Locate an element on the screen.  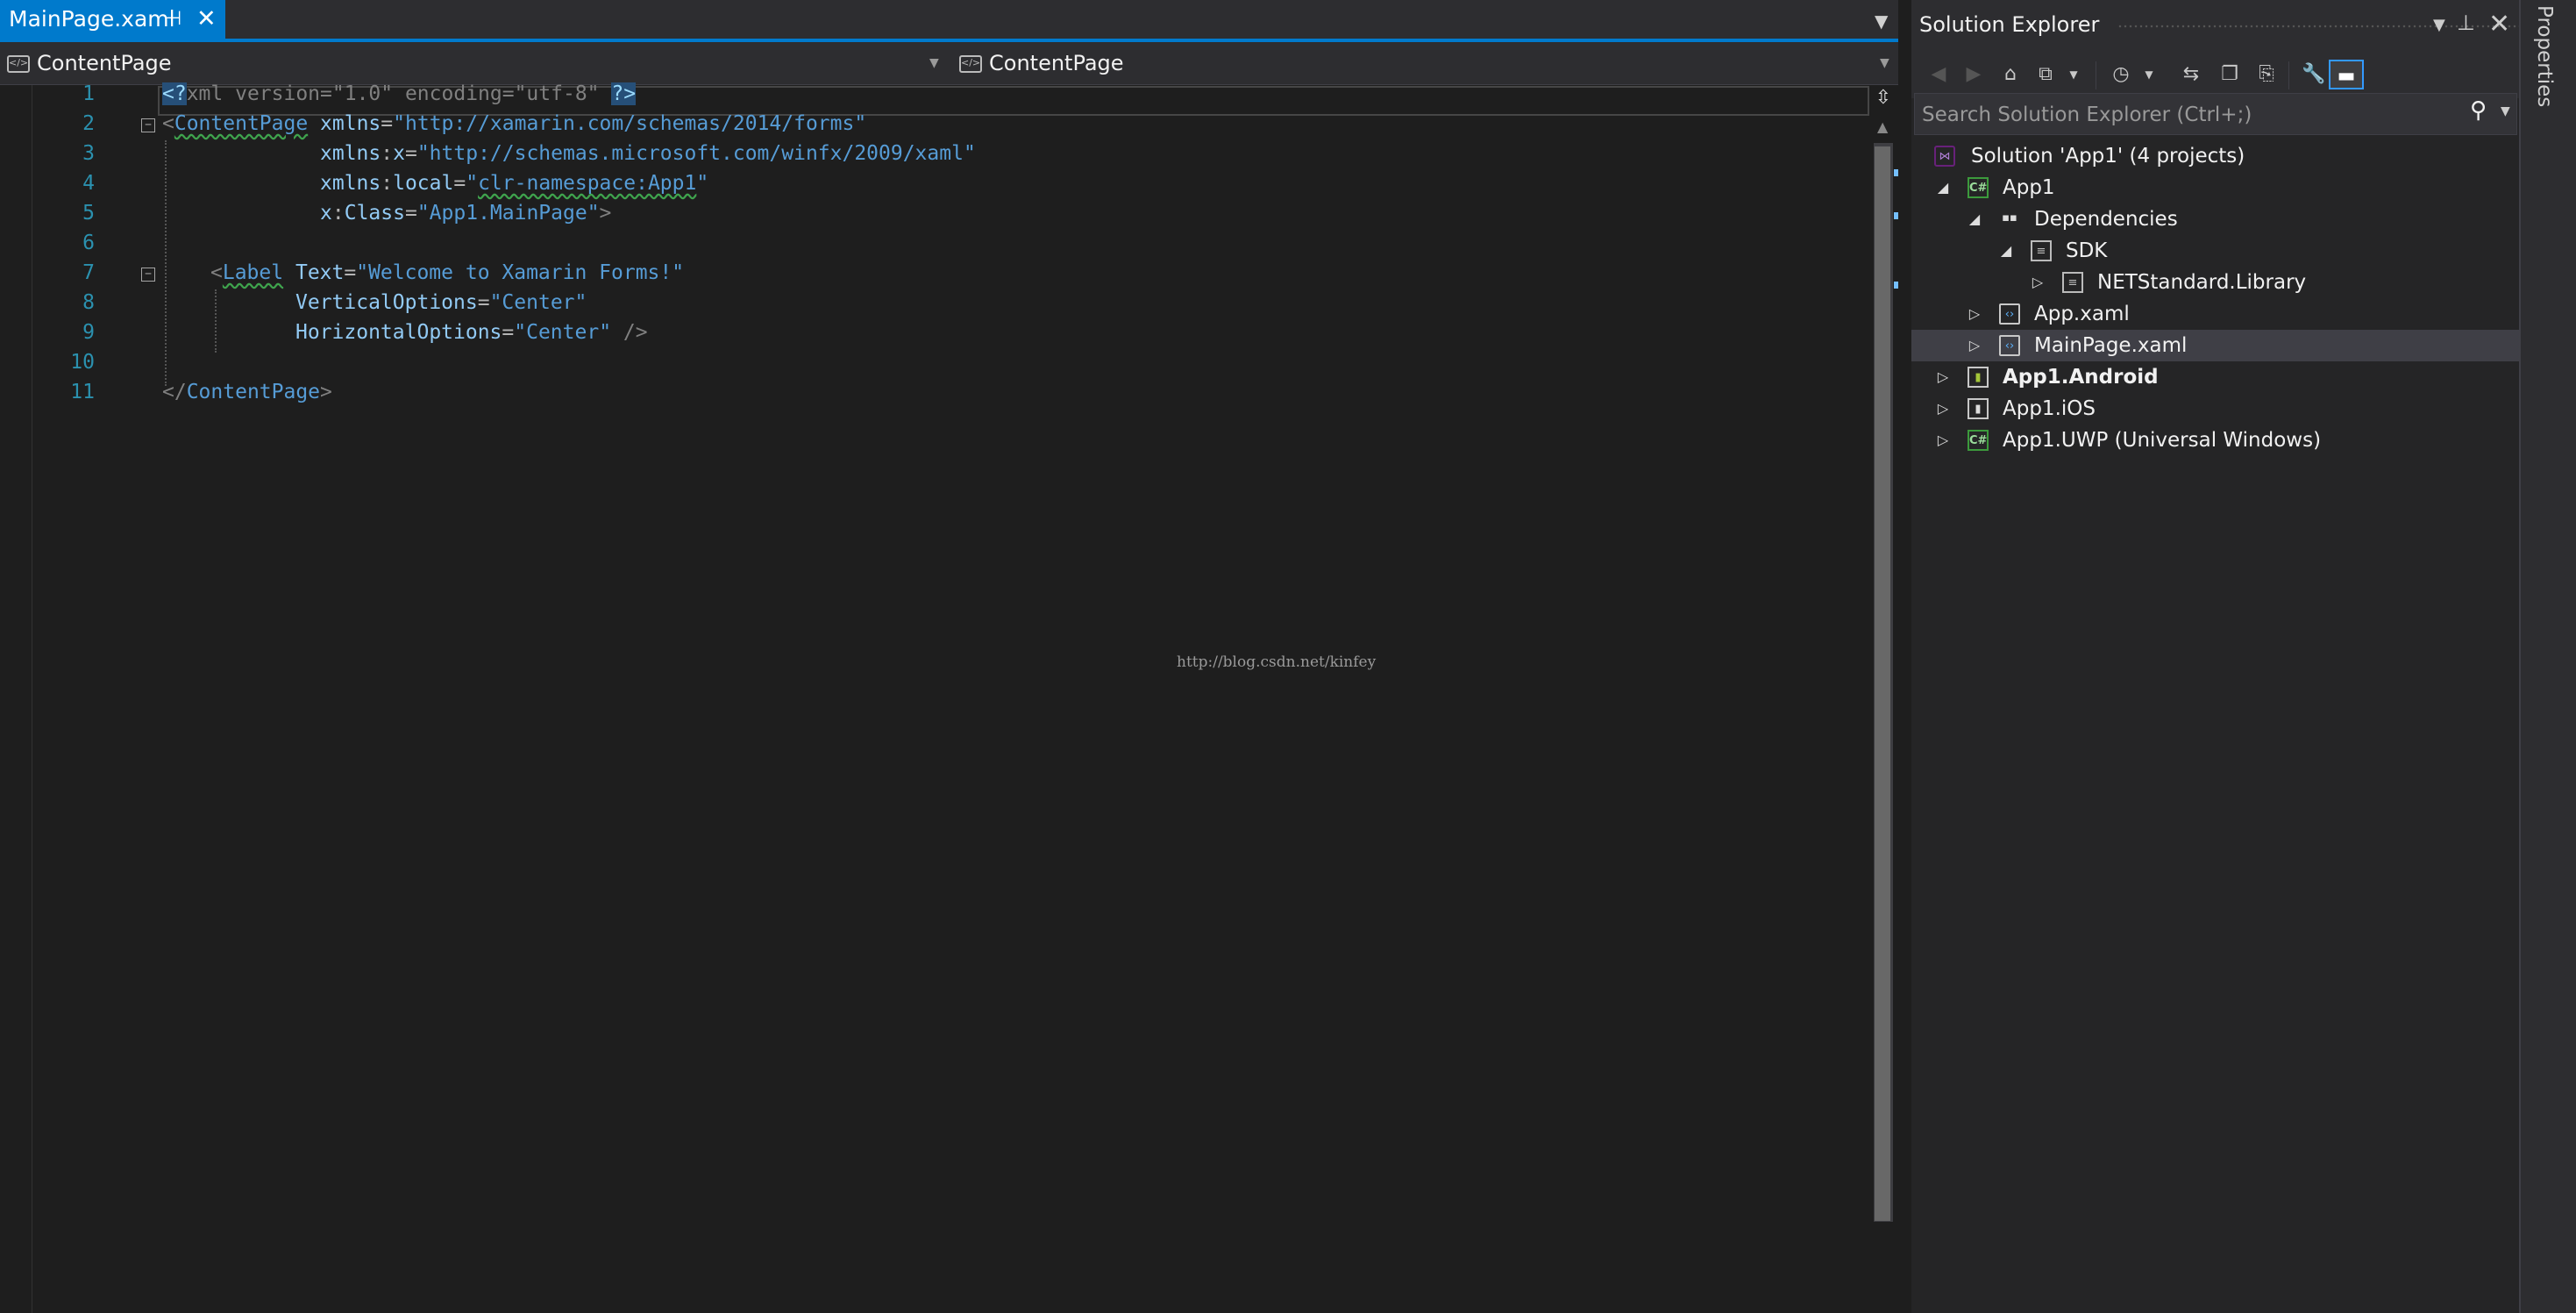
tree-item-app1-uwp: ▷ C# App1.UWP (Universal Windows) is located at coordinates (2215, 440).